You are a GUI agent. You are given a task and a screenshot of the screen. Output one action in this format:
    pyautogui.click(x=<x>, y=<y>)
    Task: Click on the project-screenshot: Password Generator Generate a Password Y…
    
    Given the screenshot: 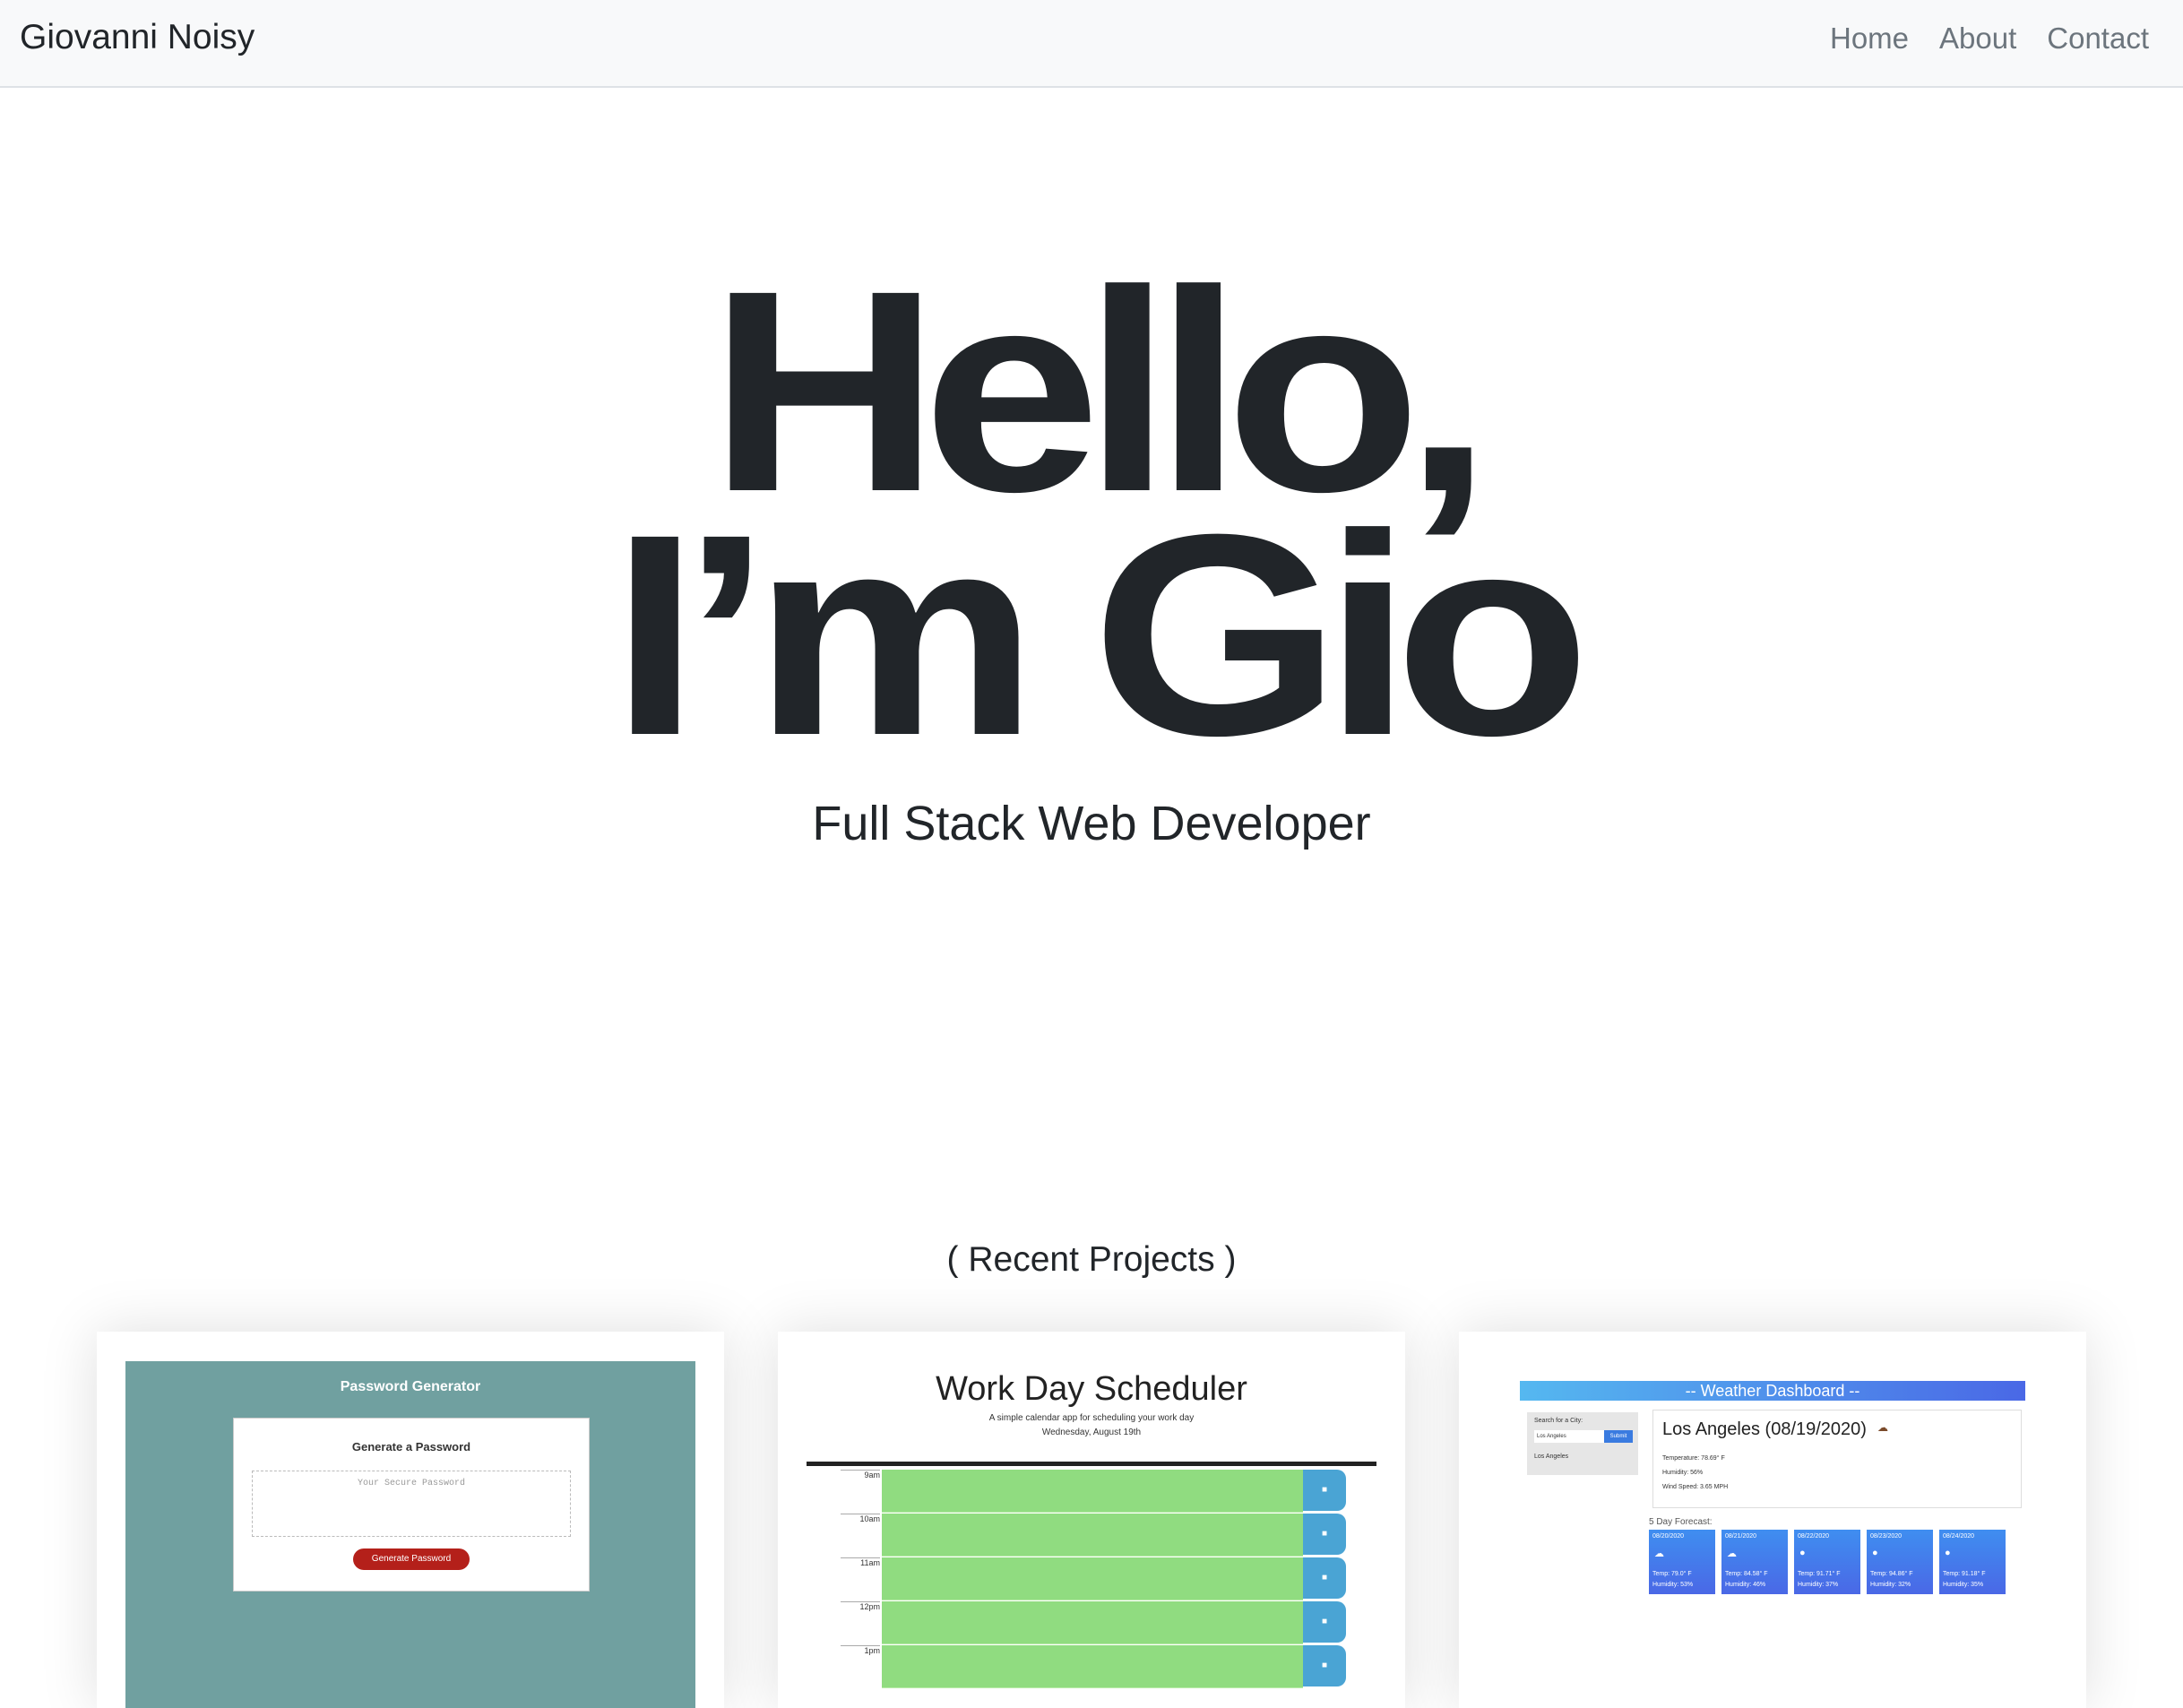 What is the action you would take?
    pyautogui.click(x=410, y=1534)
    